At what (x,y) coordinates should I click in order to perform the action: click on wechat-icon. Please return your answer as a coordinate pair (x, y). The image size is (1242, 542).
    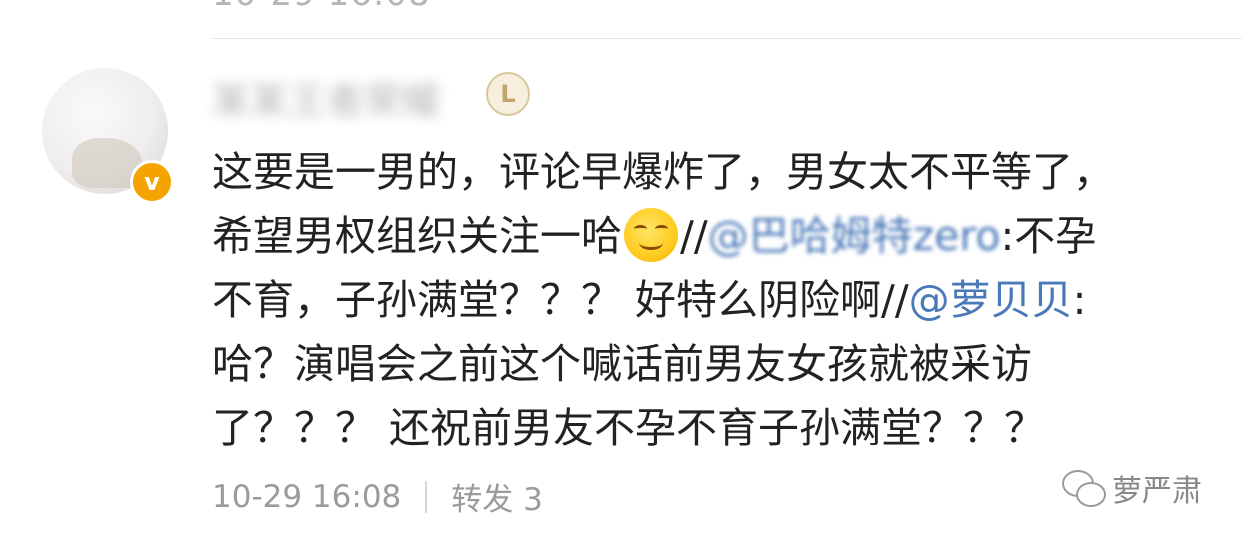
    Looking at the image, I should click on (1084, 488).